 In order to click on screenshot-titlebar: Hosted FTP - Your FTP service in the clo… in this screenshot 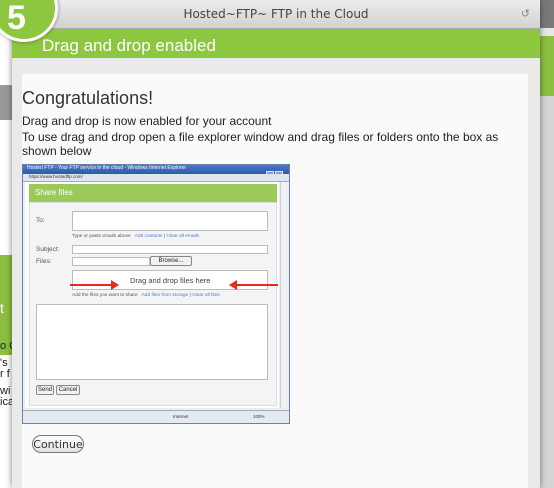, I will do `click(156, 181)`.